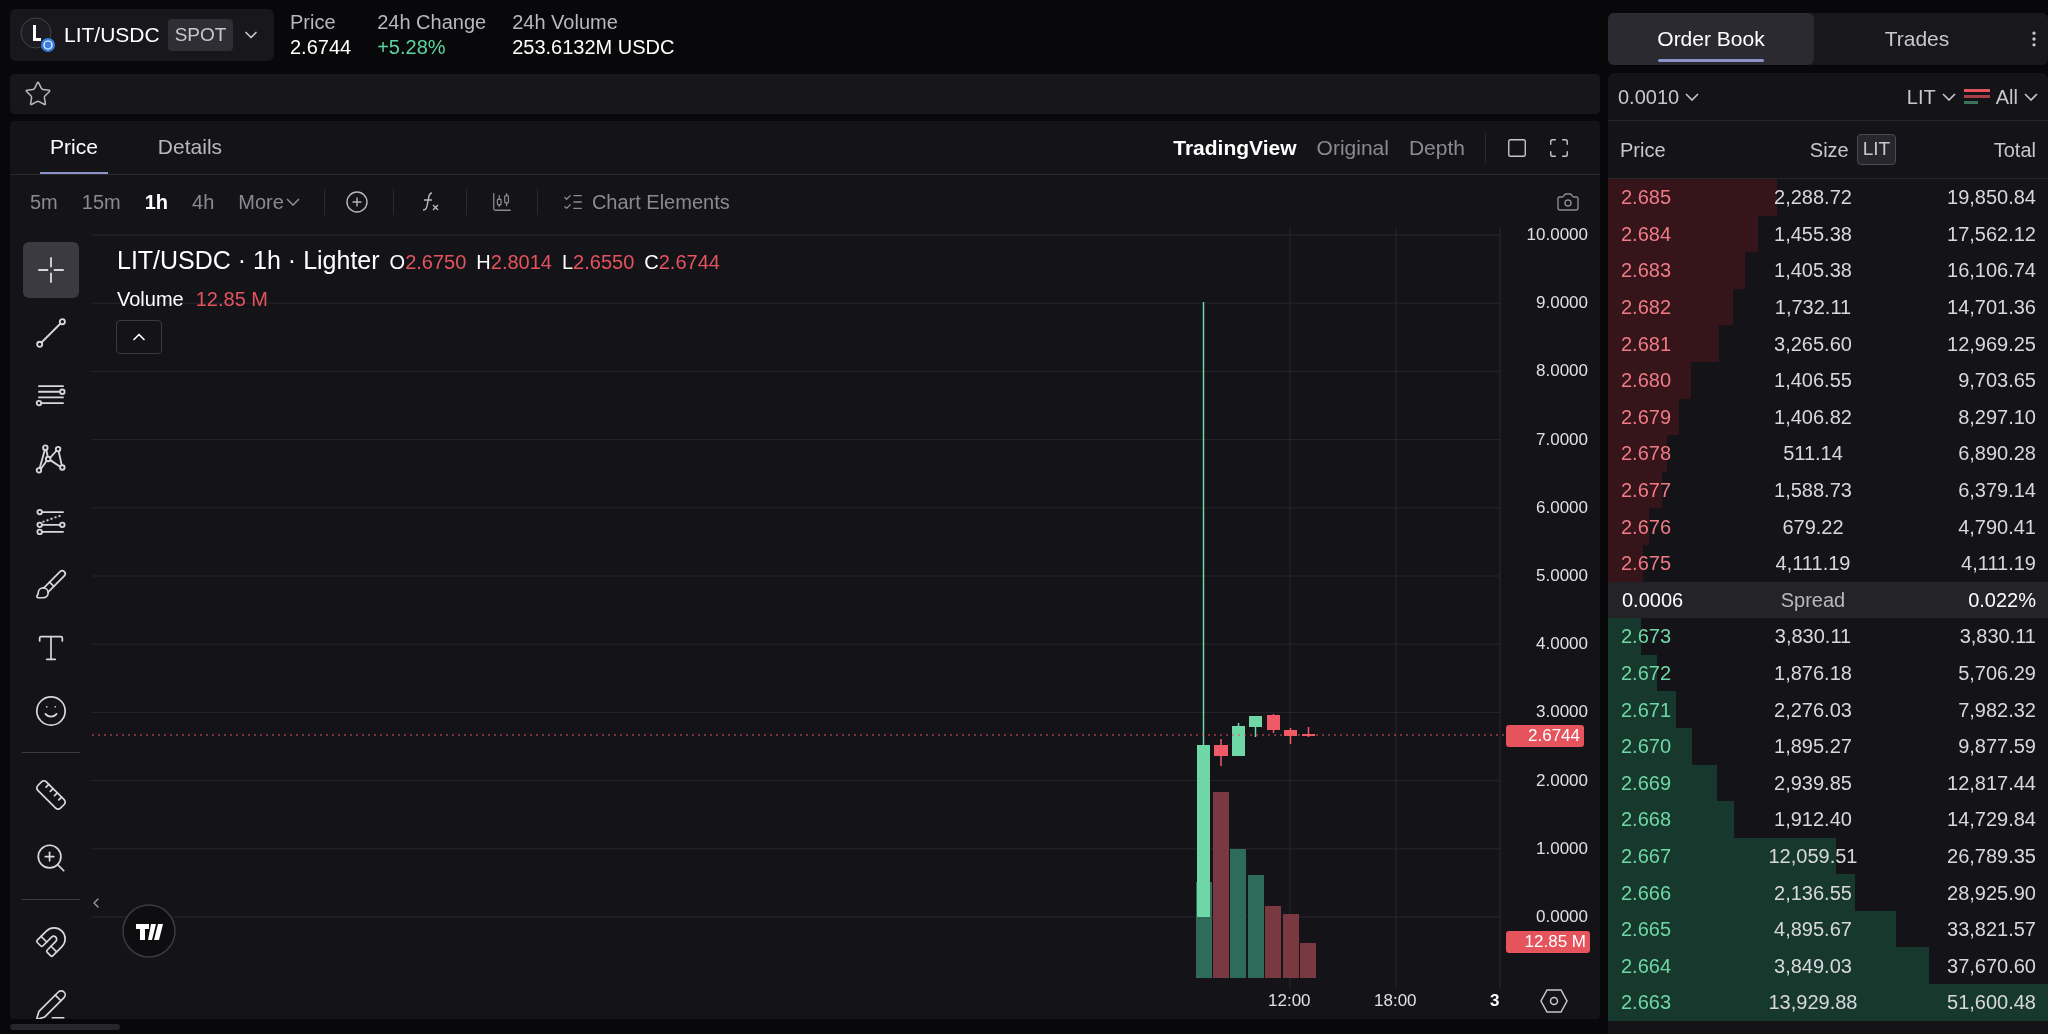 The height and width of the screenshot is (1034, 2048). Describe the element at coordinates (598, 262) in the screenshot. I see `ohlc-value: L2.6550` at that location.